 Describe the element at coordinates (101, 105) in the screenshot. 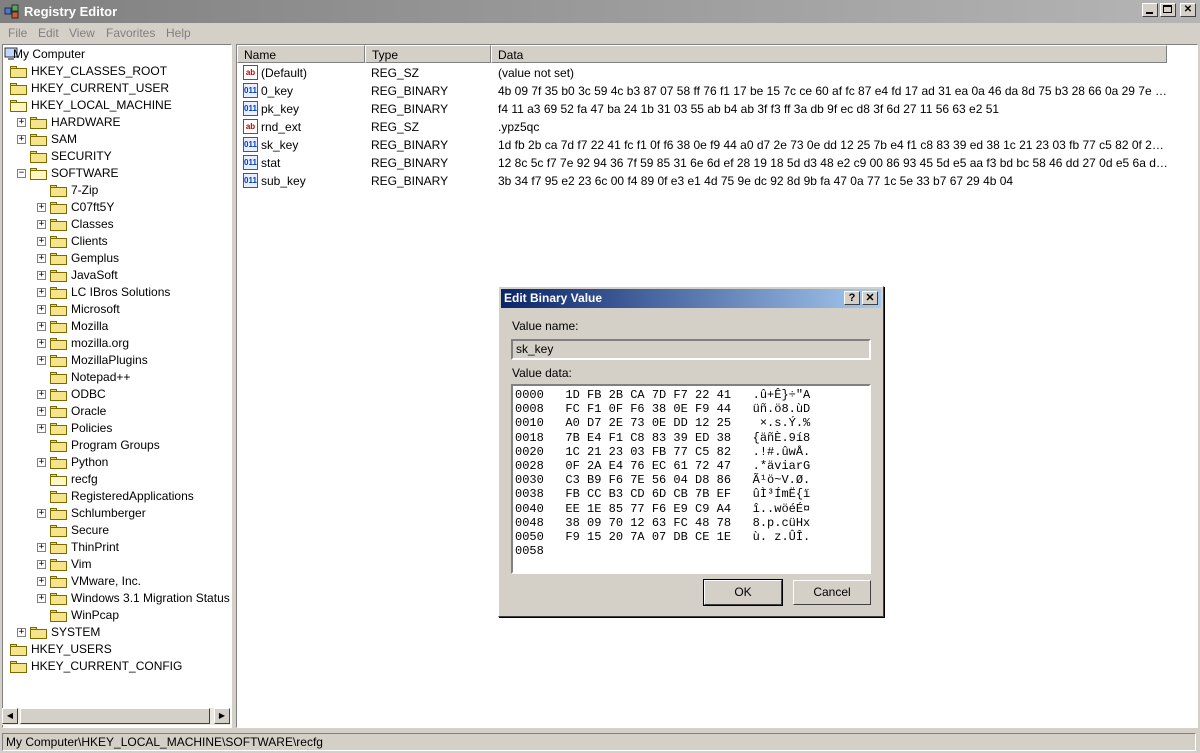

I see `tree-node-label: HKEY_LOCAL_MACHINE` at that location.